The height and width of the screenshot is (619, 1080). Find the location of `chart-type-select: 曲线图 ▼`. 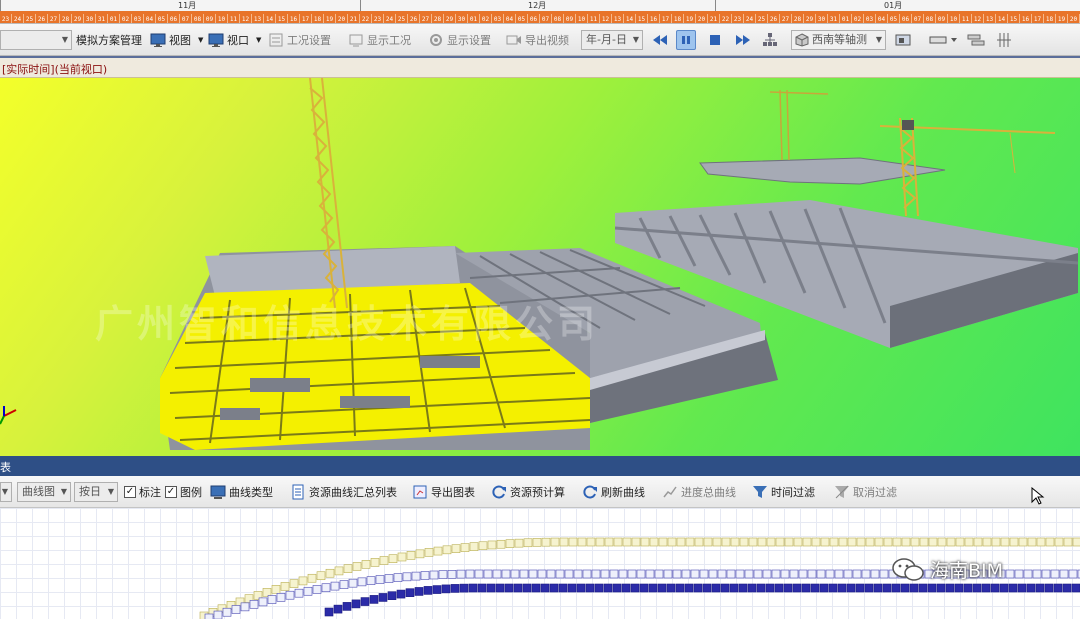

chart-type-select: 曲线图 ▼ is located at coordinates (44, 492).